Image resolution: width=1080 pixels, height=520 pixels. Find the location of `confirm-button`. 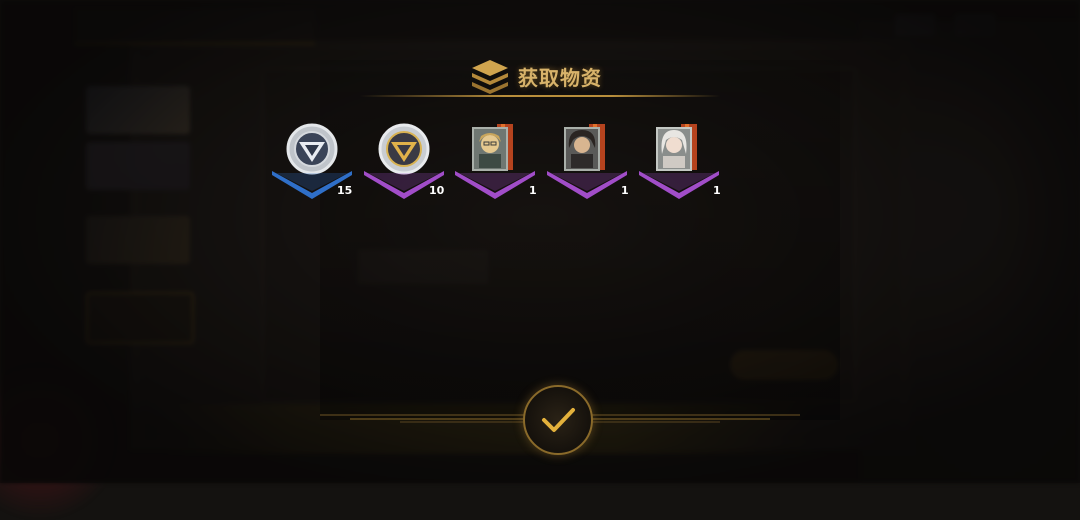

confirm-button is located at coordinates (558, 420).